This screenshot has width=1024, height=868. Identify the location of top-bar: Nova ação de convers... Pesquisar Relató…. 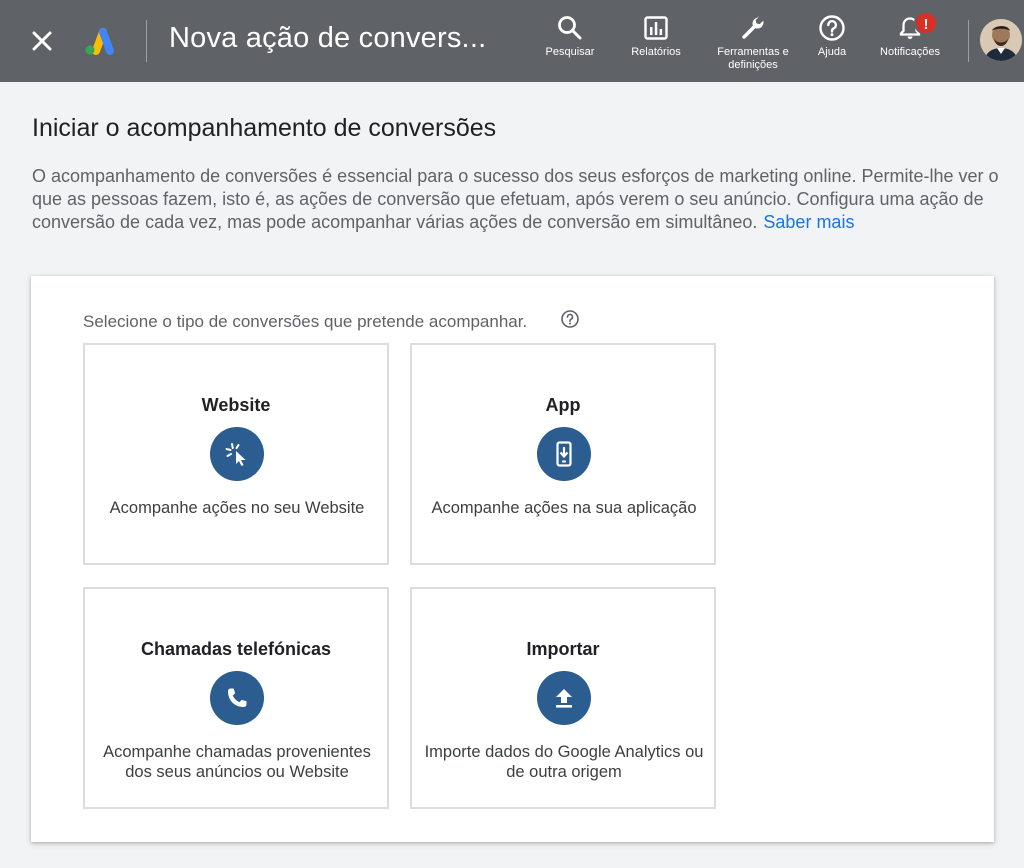
(512, 41).